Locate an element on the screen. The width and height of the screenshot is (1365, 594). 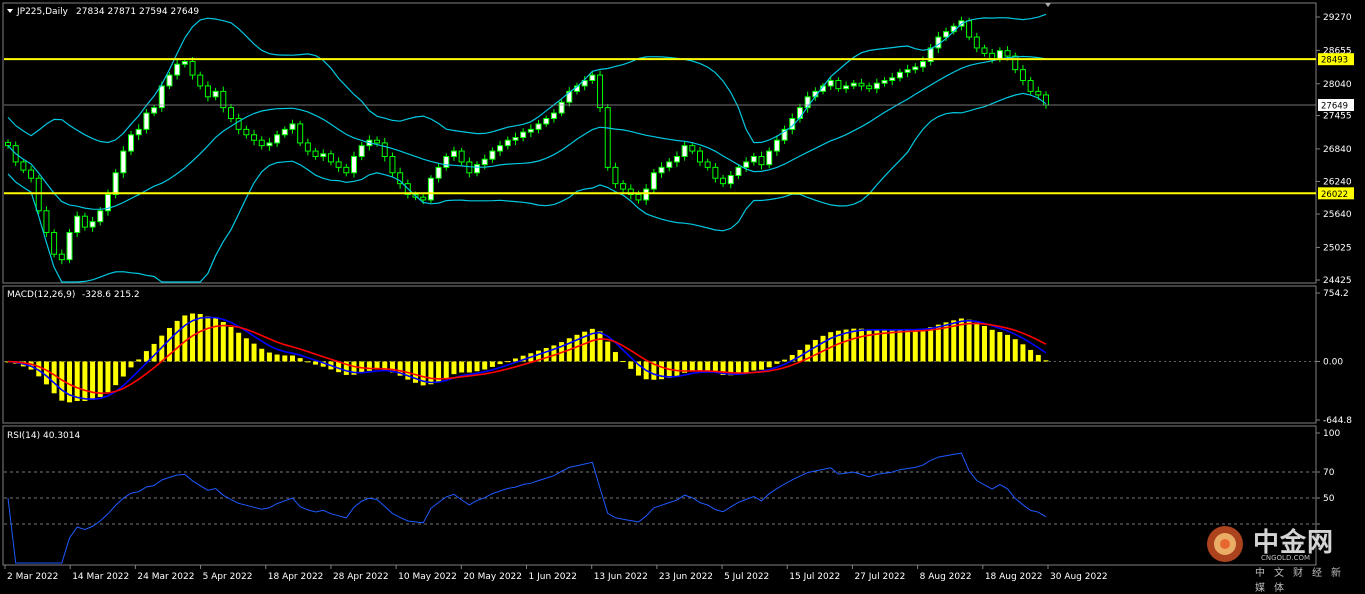
x-tick-label: 18 Apr 2022 is located at coordinates (296, 577).